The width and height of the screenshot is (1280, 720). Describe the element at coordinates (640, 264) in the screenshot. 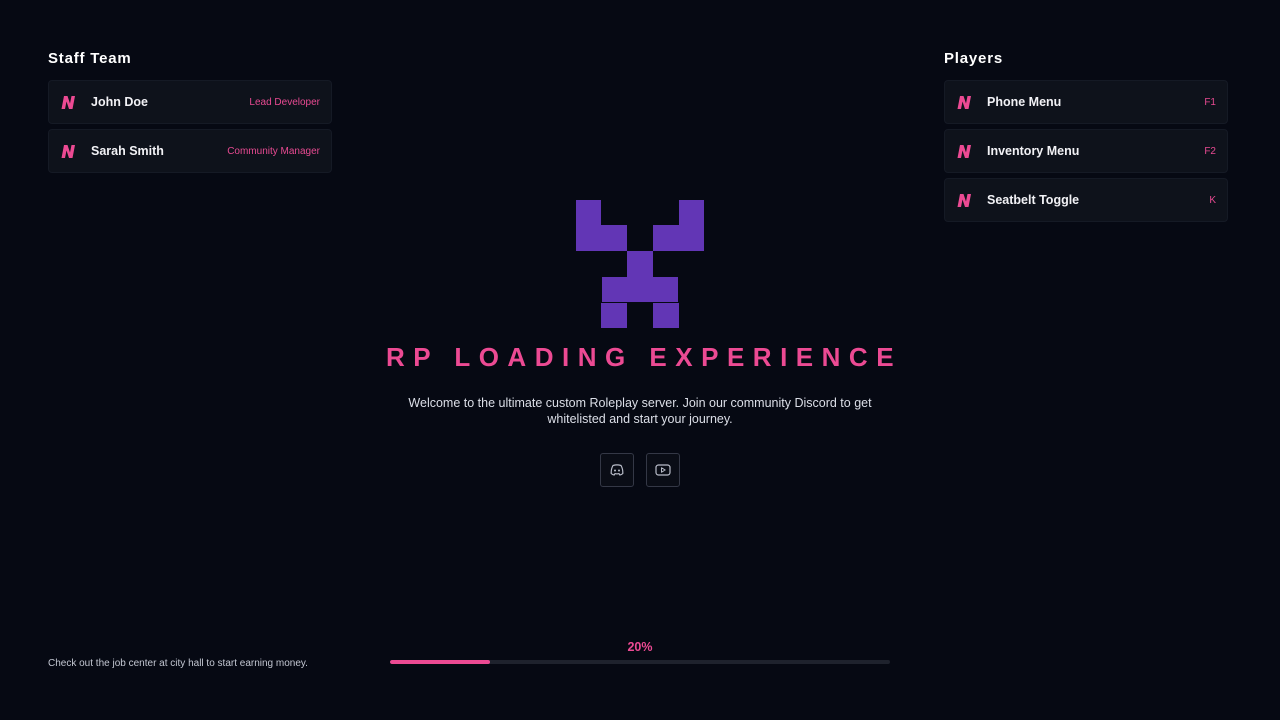

I see `server-logo-icon` at that location.